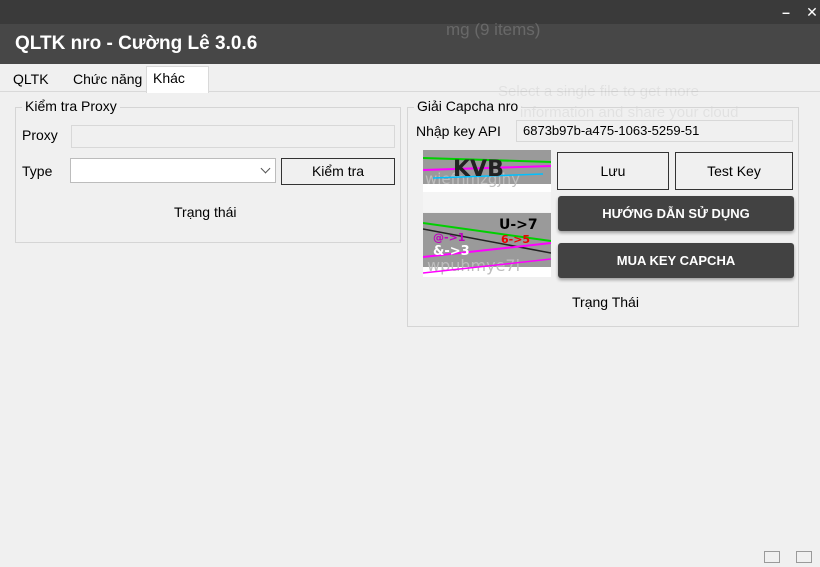  I want to click on type-label: Type, so click(37, 171).